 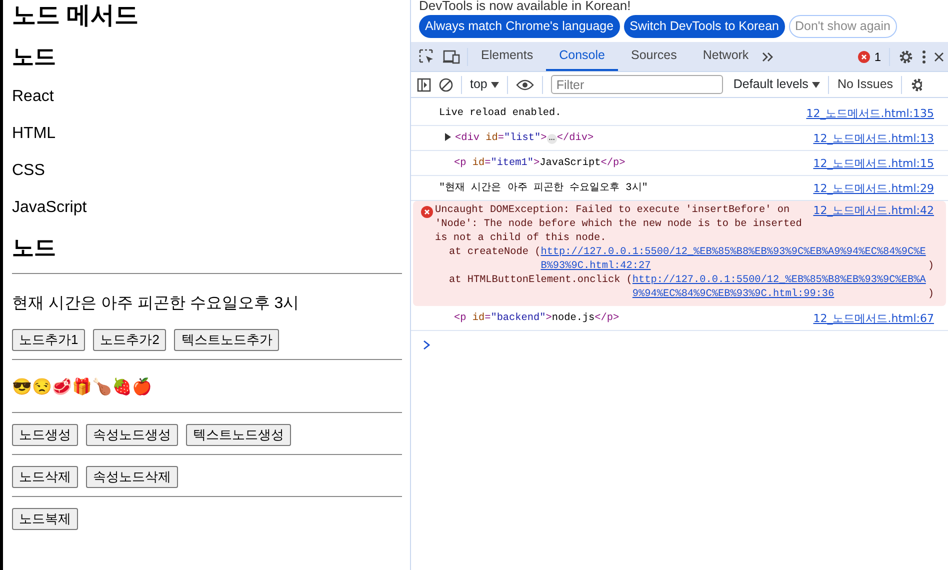 What do you see at coordinates (238, 435) in the screenshot?
I see `page-button: 텍스트노드생성` at bounding box center [238, 435].